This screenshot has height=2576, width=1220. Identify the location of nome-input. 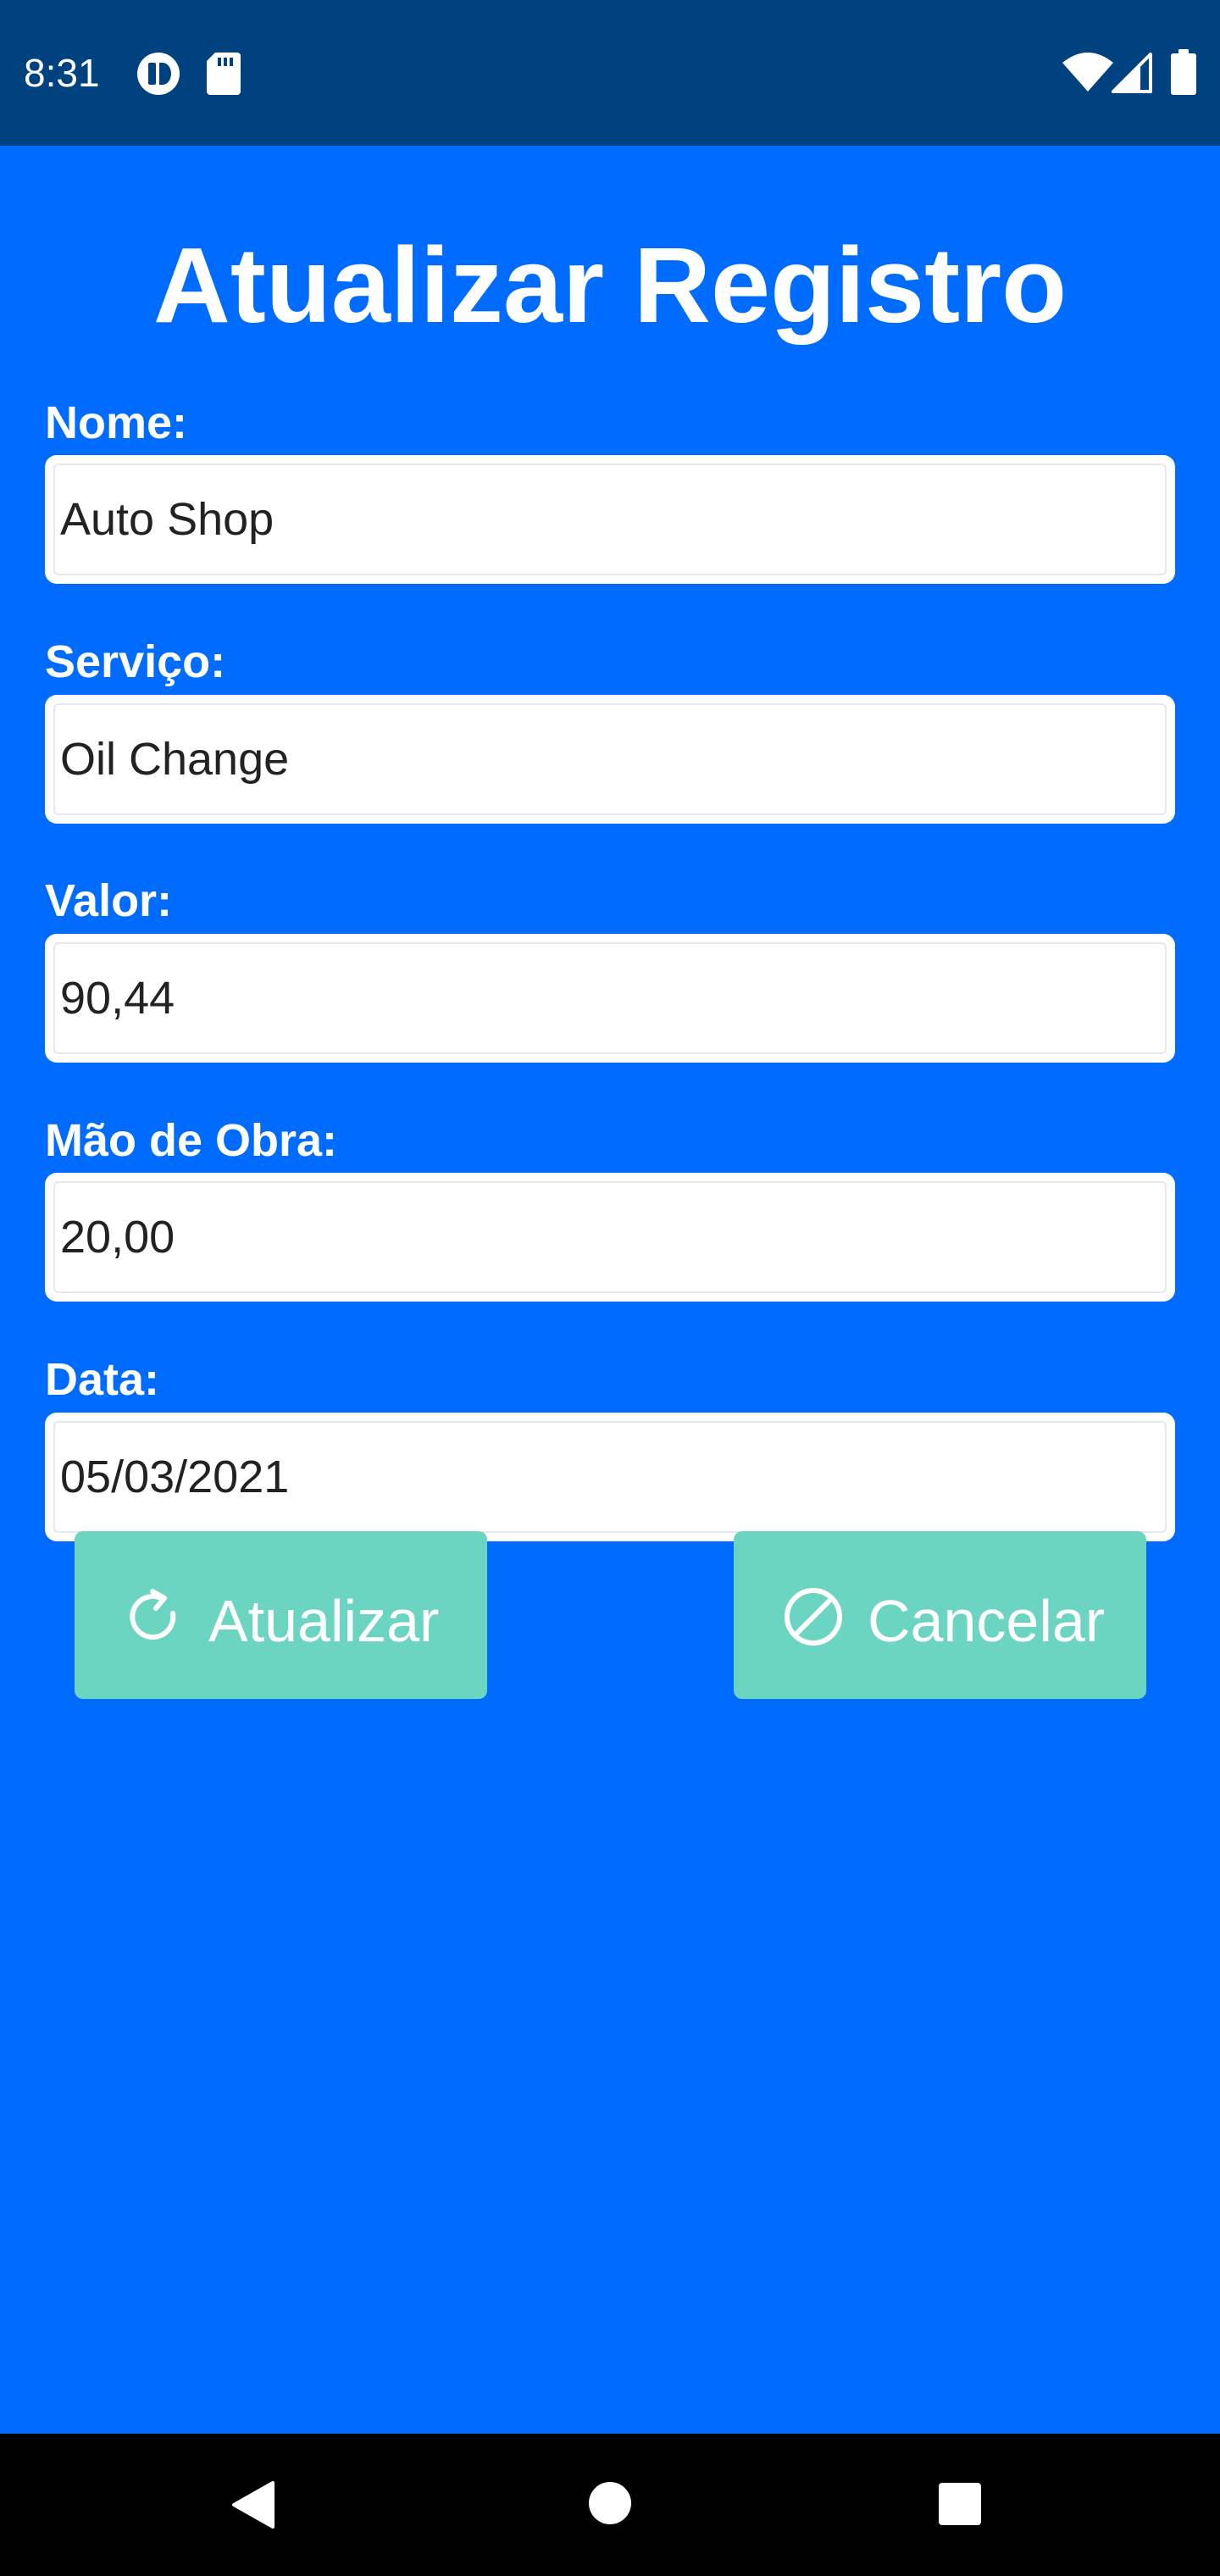
(603, 519).